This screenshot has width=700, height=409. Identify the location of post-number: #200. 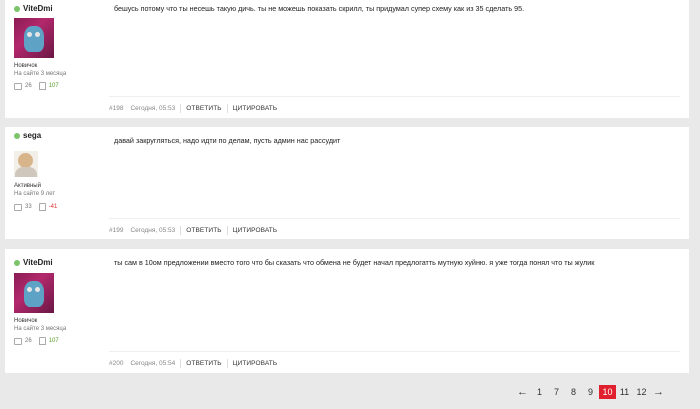
(116, 363).